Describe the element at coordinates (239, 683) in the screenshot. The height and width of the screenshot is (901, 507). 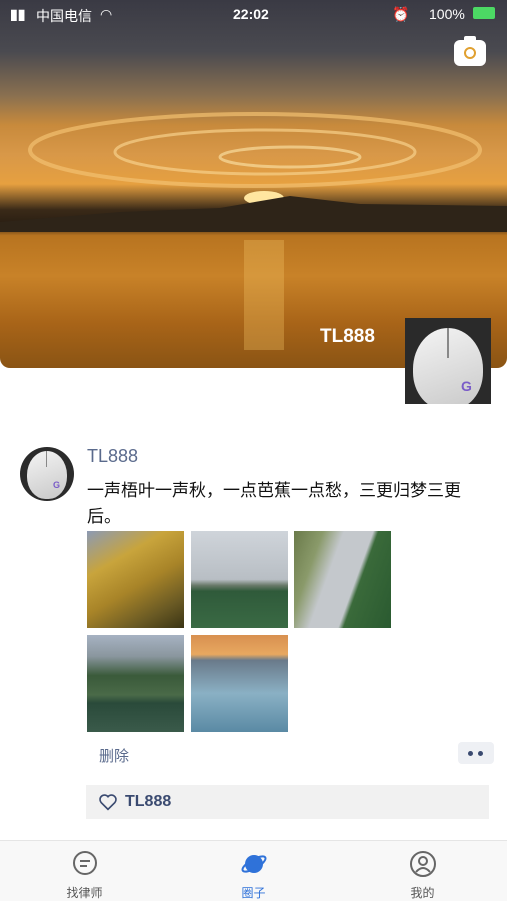
I see `photo-sunset-horse` at that location.